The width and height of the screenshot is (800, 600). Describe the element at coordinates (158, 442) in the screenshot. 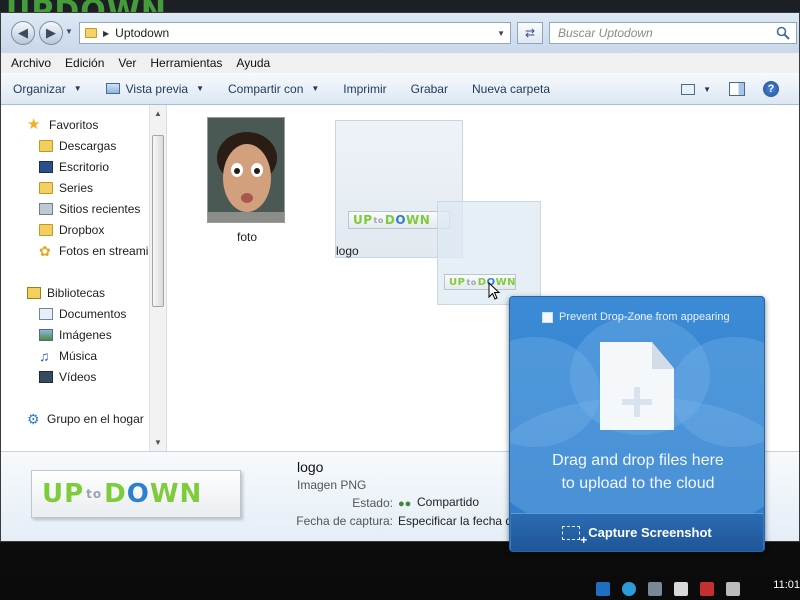

I see `scroll-down-icon: ▼` at that location.